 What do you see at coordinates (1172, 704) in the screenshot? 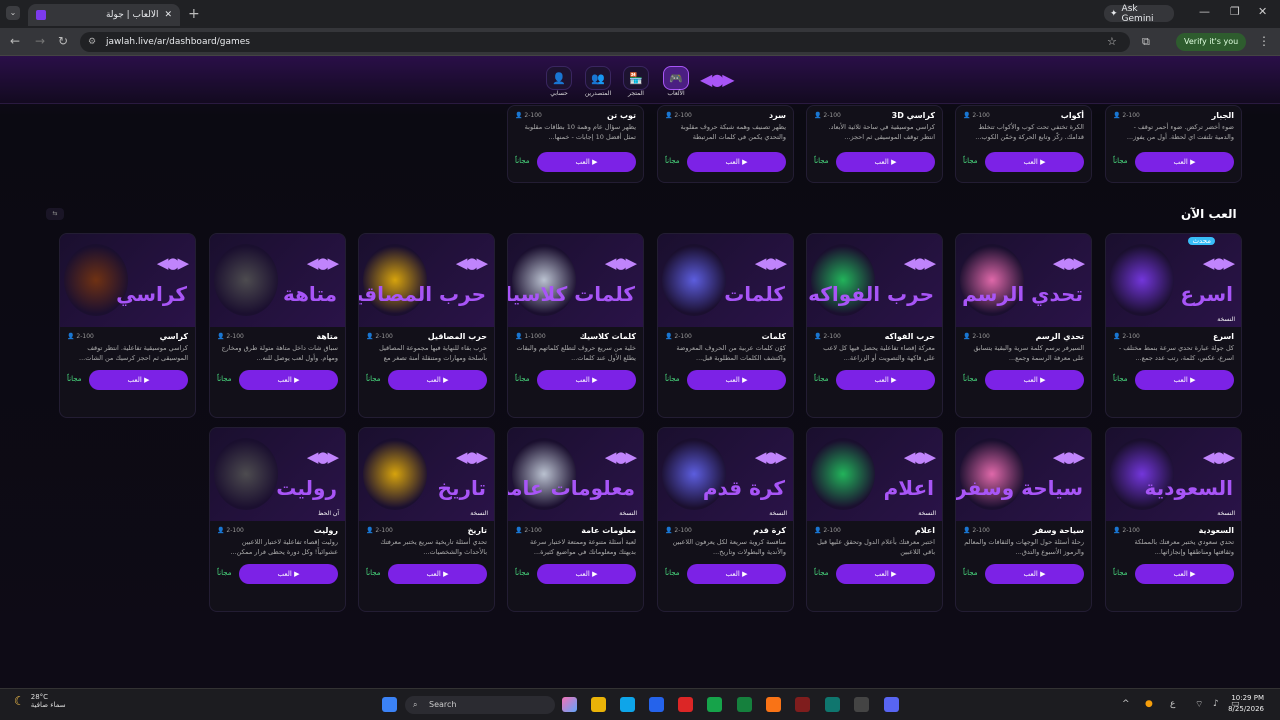
I see `language-icon: ع` at bounding box center [1172, 704].